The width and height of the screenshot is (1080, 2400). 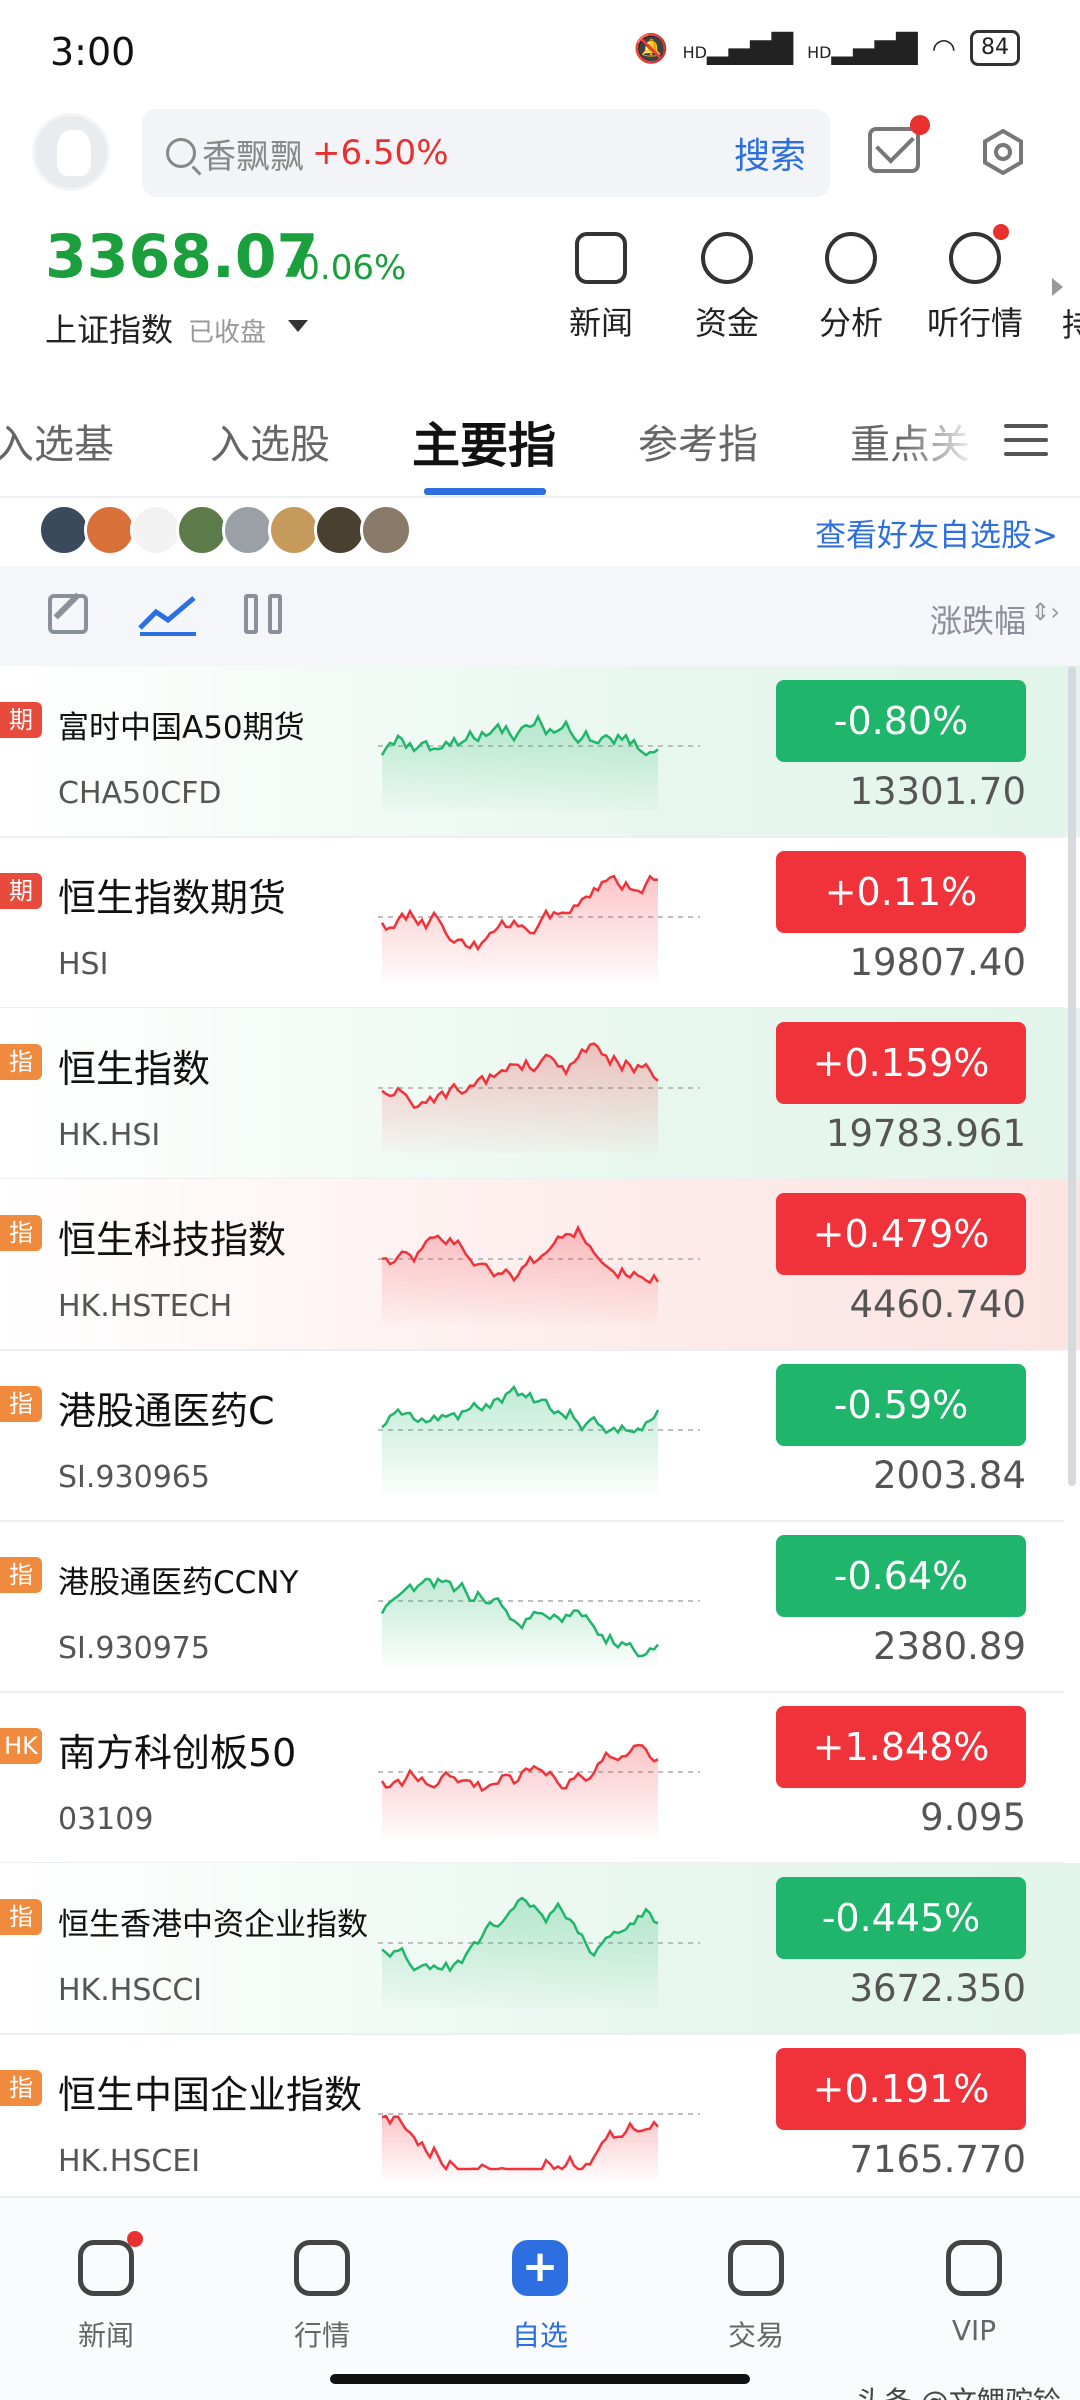 I want to click on security-code: SI.930975, so click(x=134, y=1648).